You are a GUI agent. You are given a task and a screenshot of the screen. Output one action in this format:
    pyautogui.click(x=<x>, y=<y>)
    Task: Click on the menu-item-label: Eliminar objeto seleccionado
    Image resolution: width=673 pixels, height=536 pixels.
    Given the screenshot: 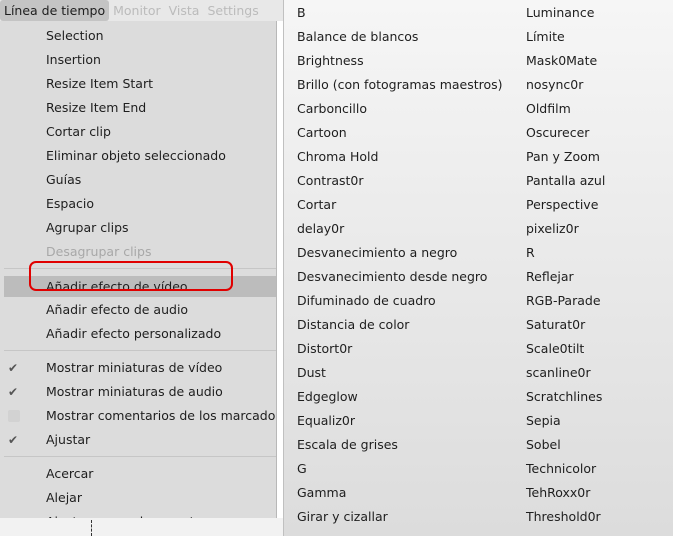 What is the action you would take?
    pyautogui.click(x=136, y=155)
    